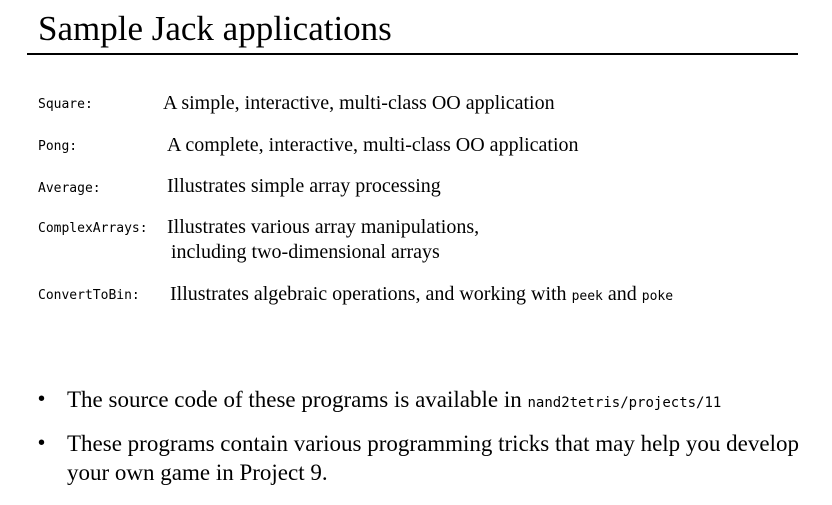 Image resolution: width=832 pixels, height=505 pixels. Describe the element at coordinates (215, 28) in the screenshot. I see `slide-title: Sample Jack applications` at that location.